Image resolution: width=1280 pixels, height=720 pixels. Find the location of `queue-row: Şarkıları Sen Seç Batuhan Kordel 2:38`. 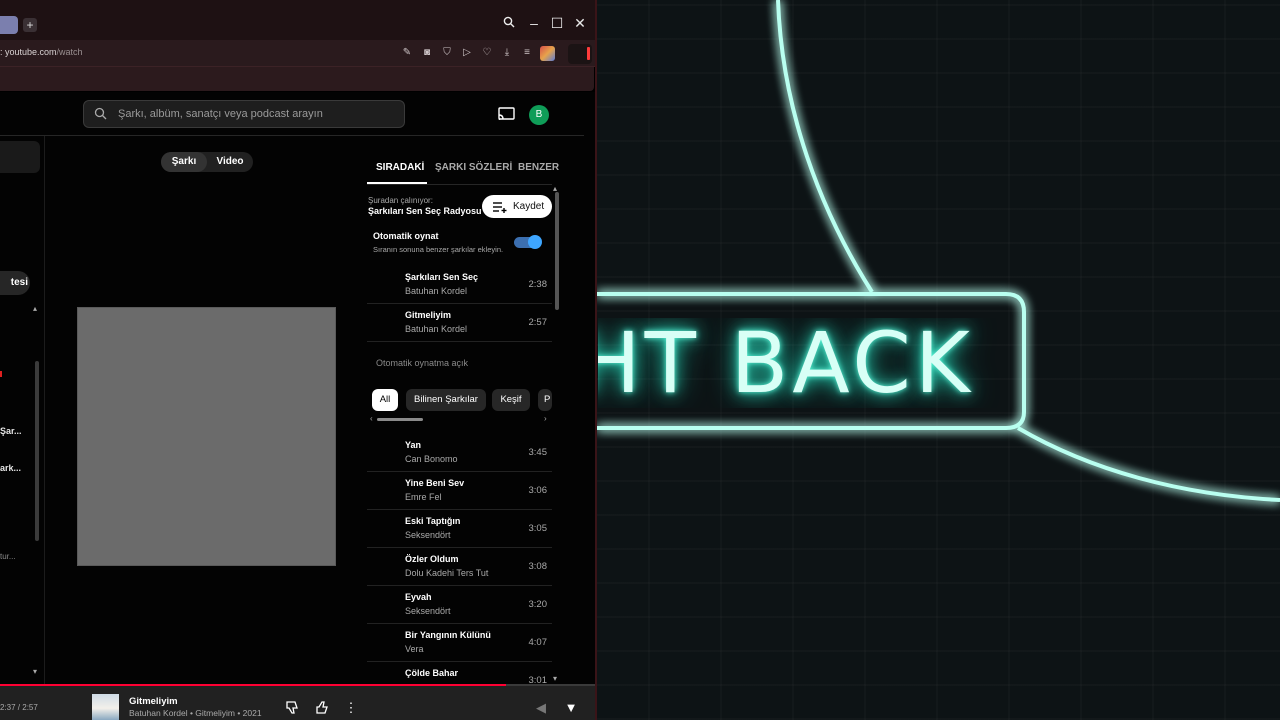

queue-row: Şarkıları Sen Seç Batuhan Kordel 2:38 is located at coordinates (459, 285).